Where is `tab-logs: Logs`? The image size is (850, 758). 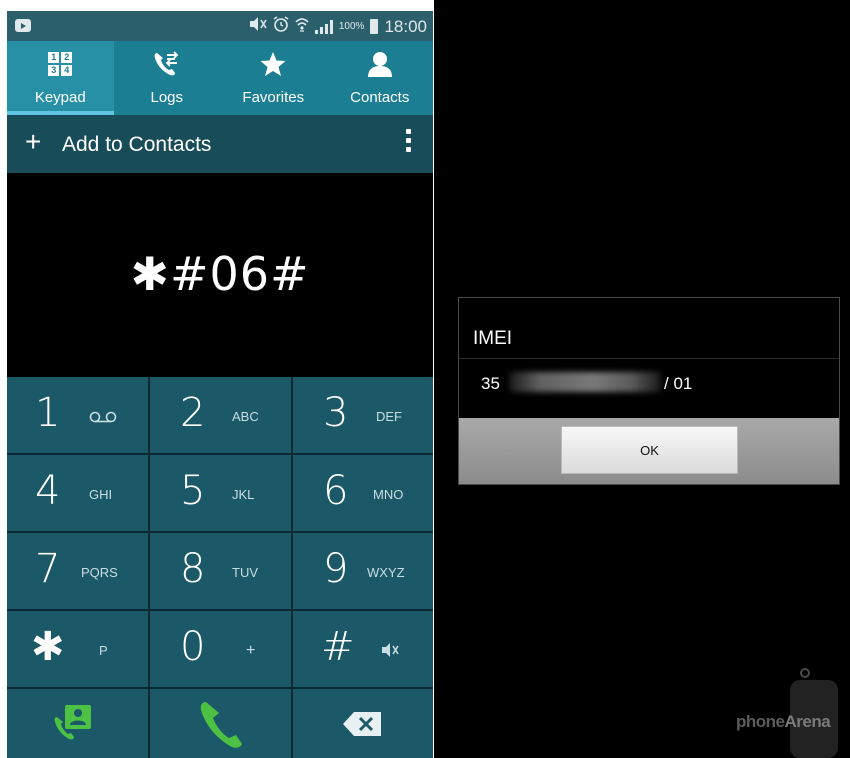 tab-logs: Logs is located at coordinates (167, 78).